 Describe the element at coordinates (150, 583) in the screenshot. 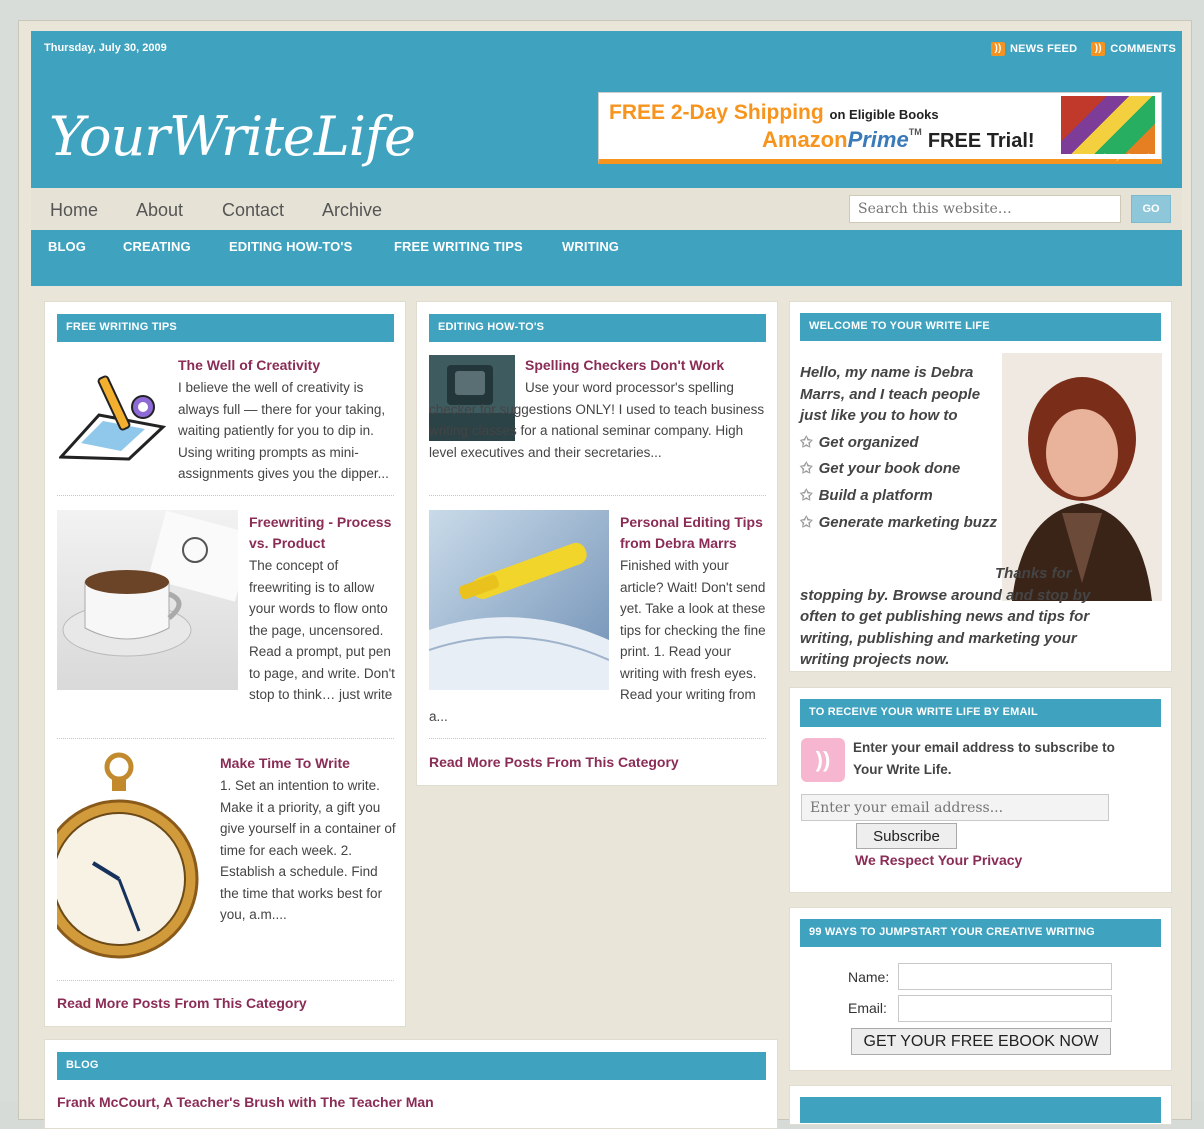

I see `coffee-cup-image` at that location.